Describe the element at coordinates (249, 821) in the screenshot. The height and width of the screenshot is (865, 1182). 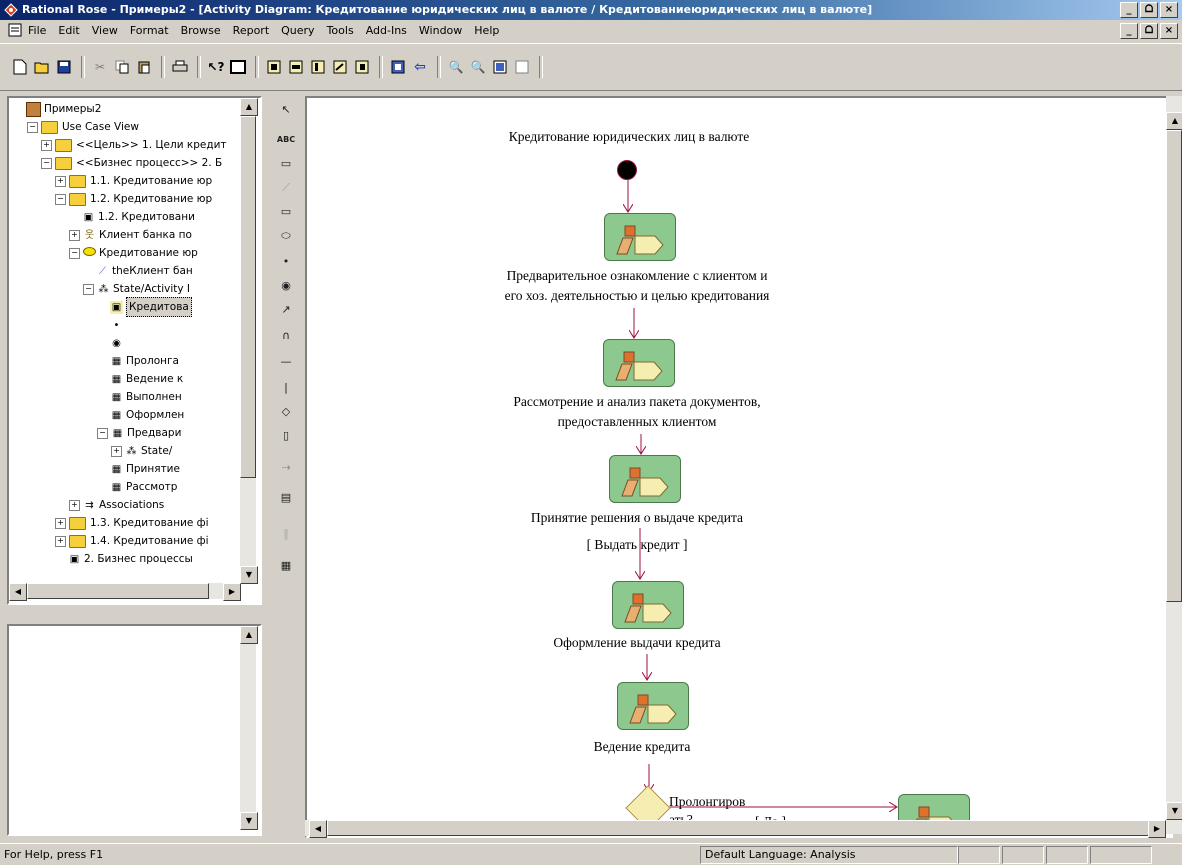
I see `doc-scroll-down-button: ▼` at that location.